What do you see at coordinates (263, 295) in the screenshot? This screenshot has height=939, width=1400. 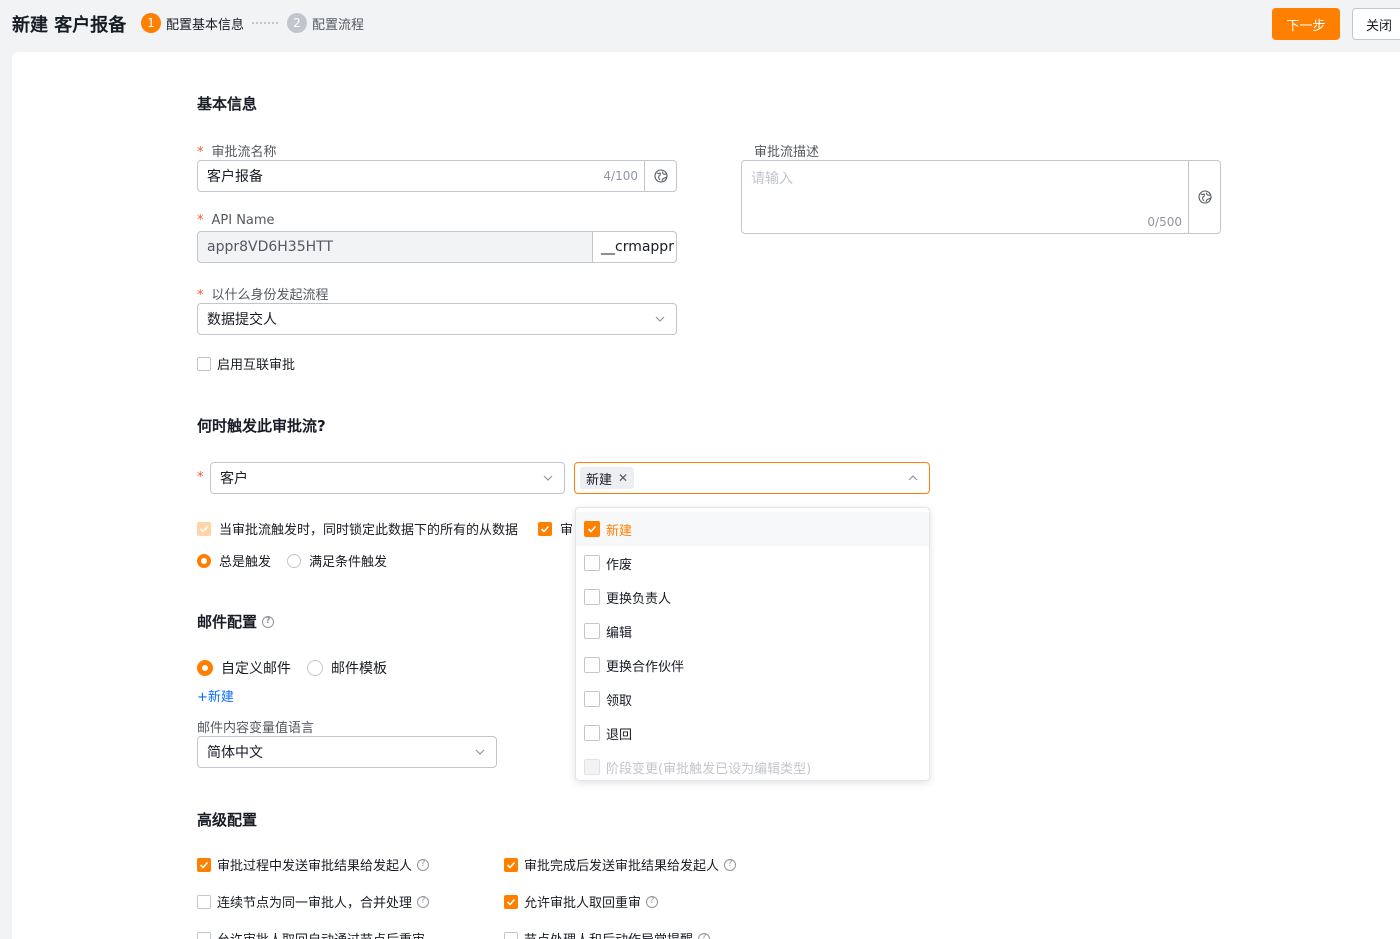 I see `identity-label: * 以什么身份发起流程` at bounding box center [263, 295].